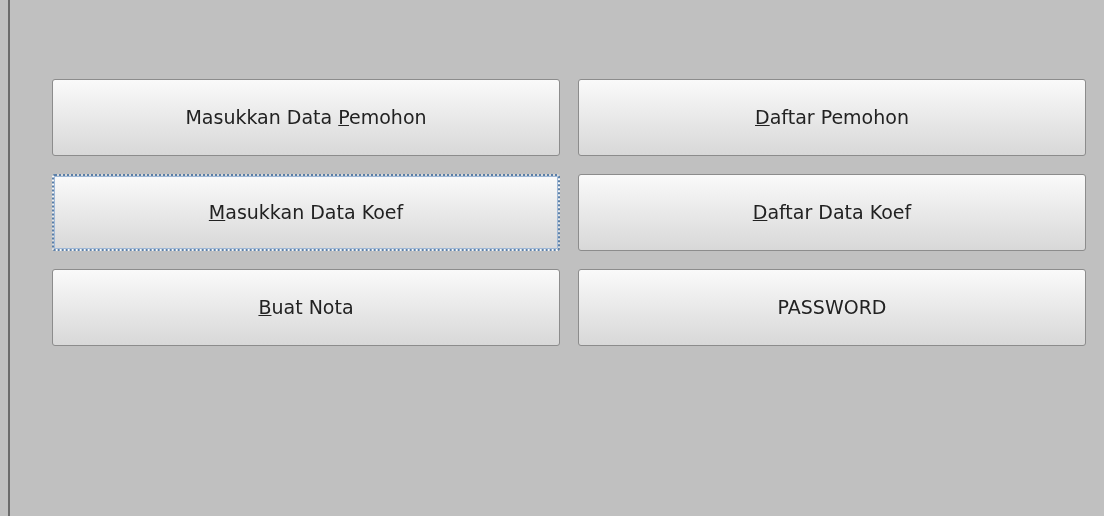 Image resolution: width=1104 pixels, height=516 pixels. Describe the element at coordinates (306, 307) in the screenshot. I see `menu-button: Buat Nota` at that location.